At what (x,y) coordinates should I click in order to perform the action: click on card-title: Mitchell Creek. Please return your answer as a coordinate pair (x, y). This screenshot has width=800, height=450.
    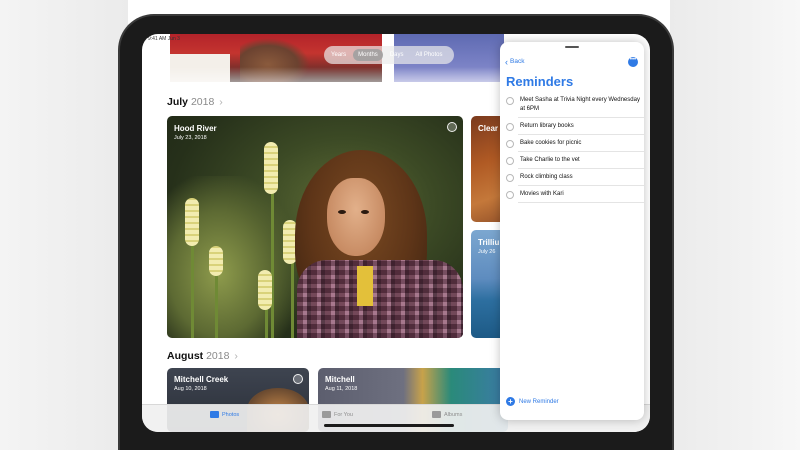
    Looking at the image, I should click on (201, 379).